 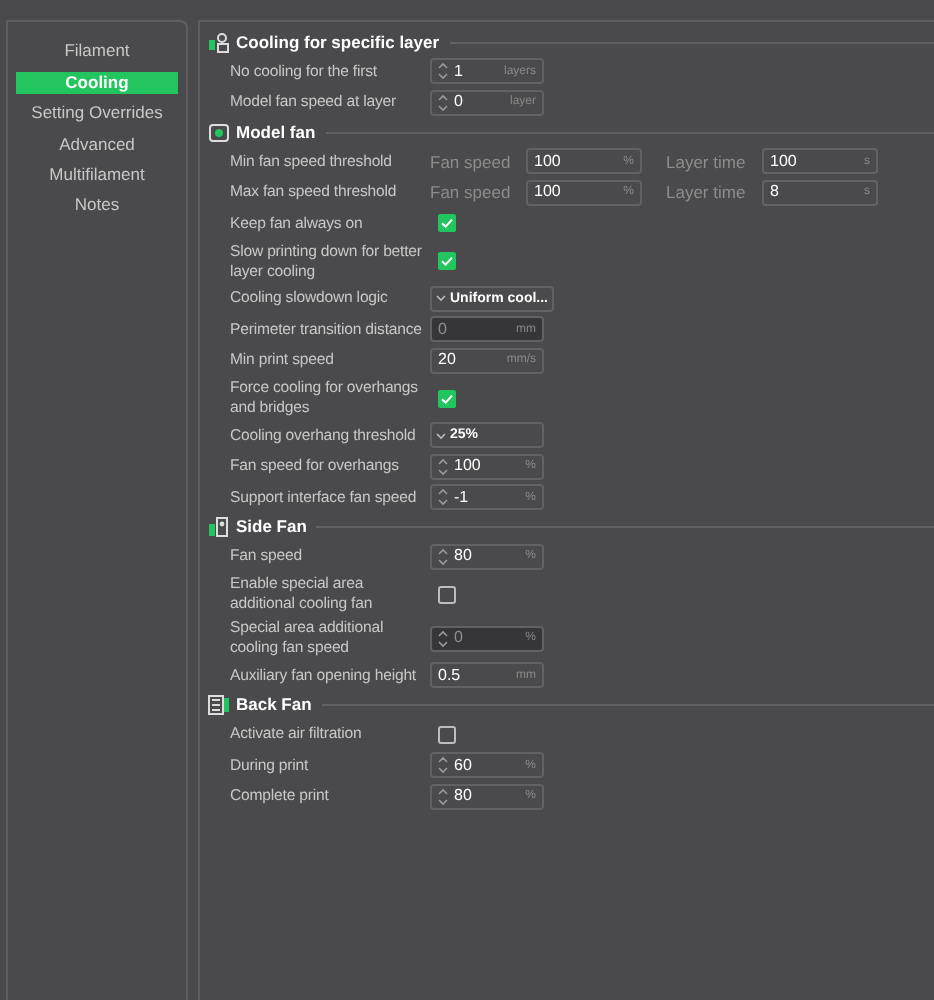 I want to click on sidebar-item: Advanced, so click(x=97, y=143).